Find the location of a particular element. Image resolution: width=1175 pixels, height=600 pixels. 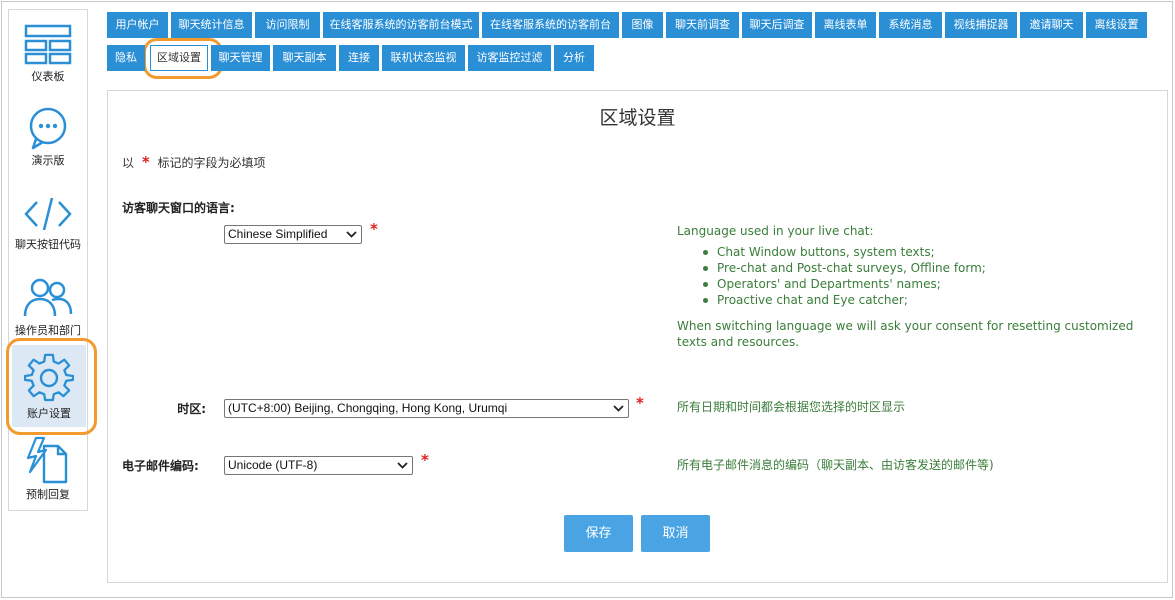

tab-chat-transcripts: 聊天副本 is located at coordinates (304, 58).